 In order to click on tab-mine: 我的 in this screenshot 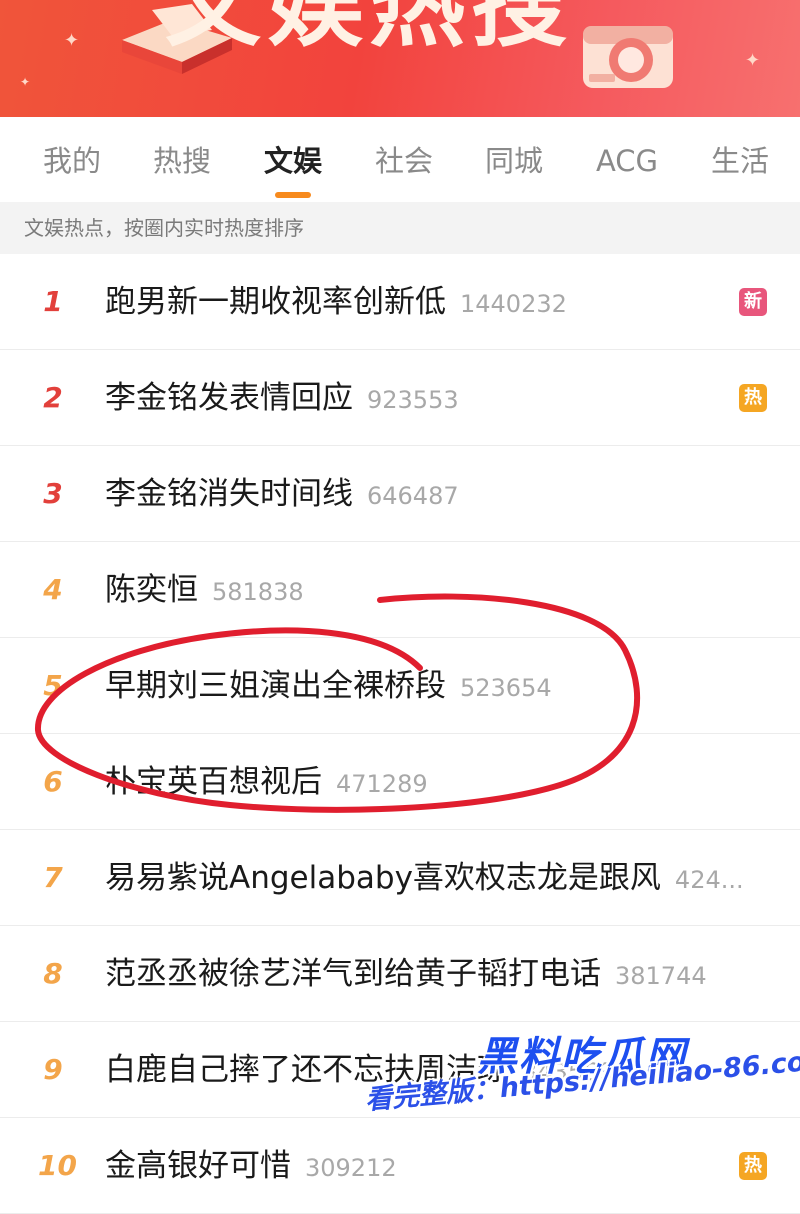, I will do `click(72, 161)`.